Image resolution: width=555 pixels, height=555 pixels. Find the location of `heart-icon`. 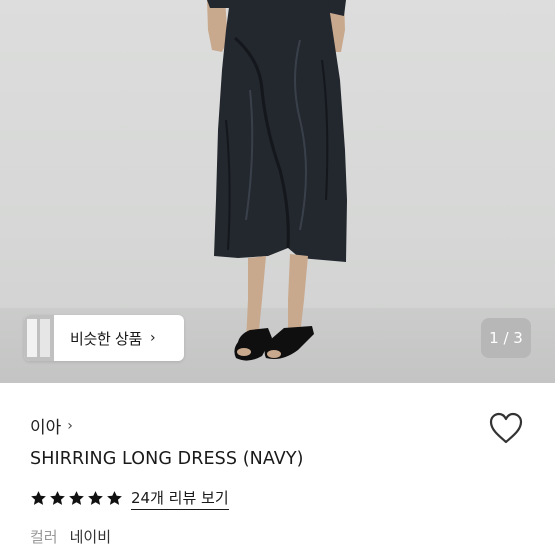

heart-icon is located at coordinates (506, 428).